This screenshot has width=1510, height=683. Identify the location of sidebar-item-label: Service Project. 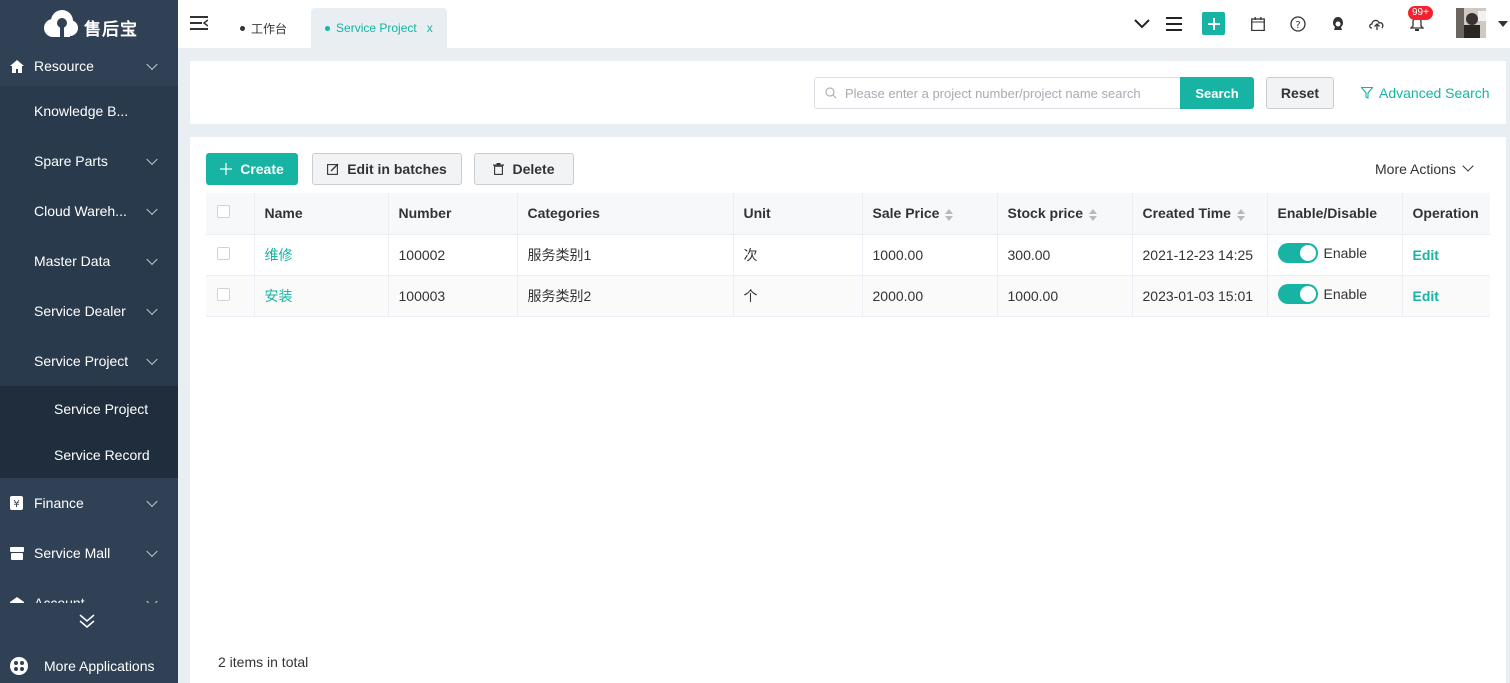
(81, 361).